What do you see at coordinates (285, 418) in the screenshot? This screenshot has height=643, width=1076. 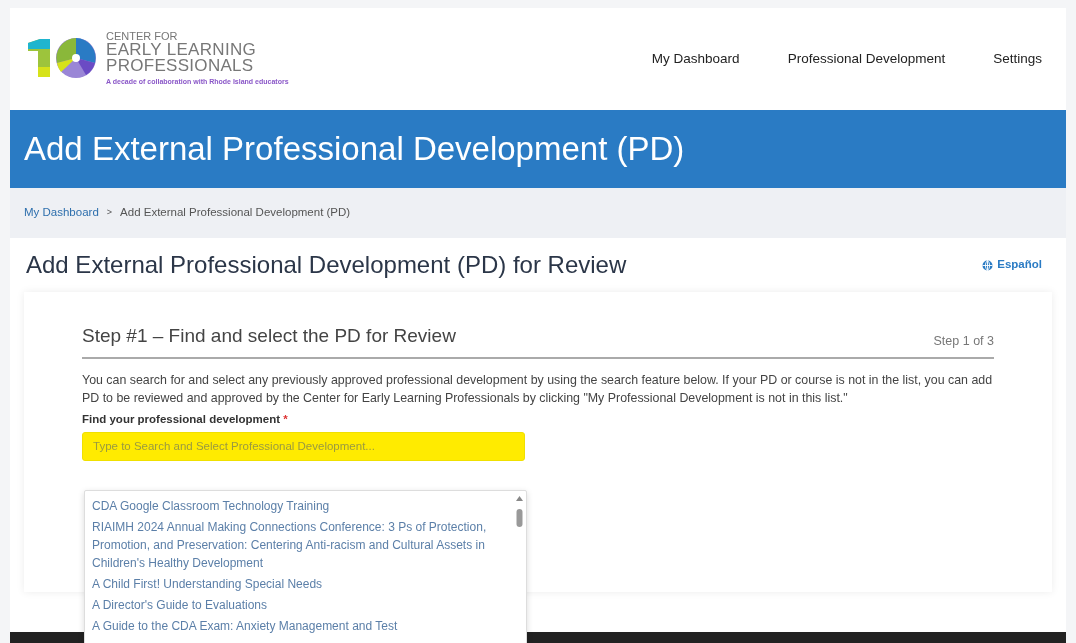 I see `required-mark: *` at bounding box center [285, 418].